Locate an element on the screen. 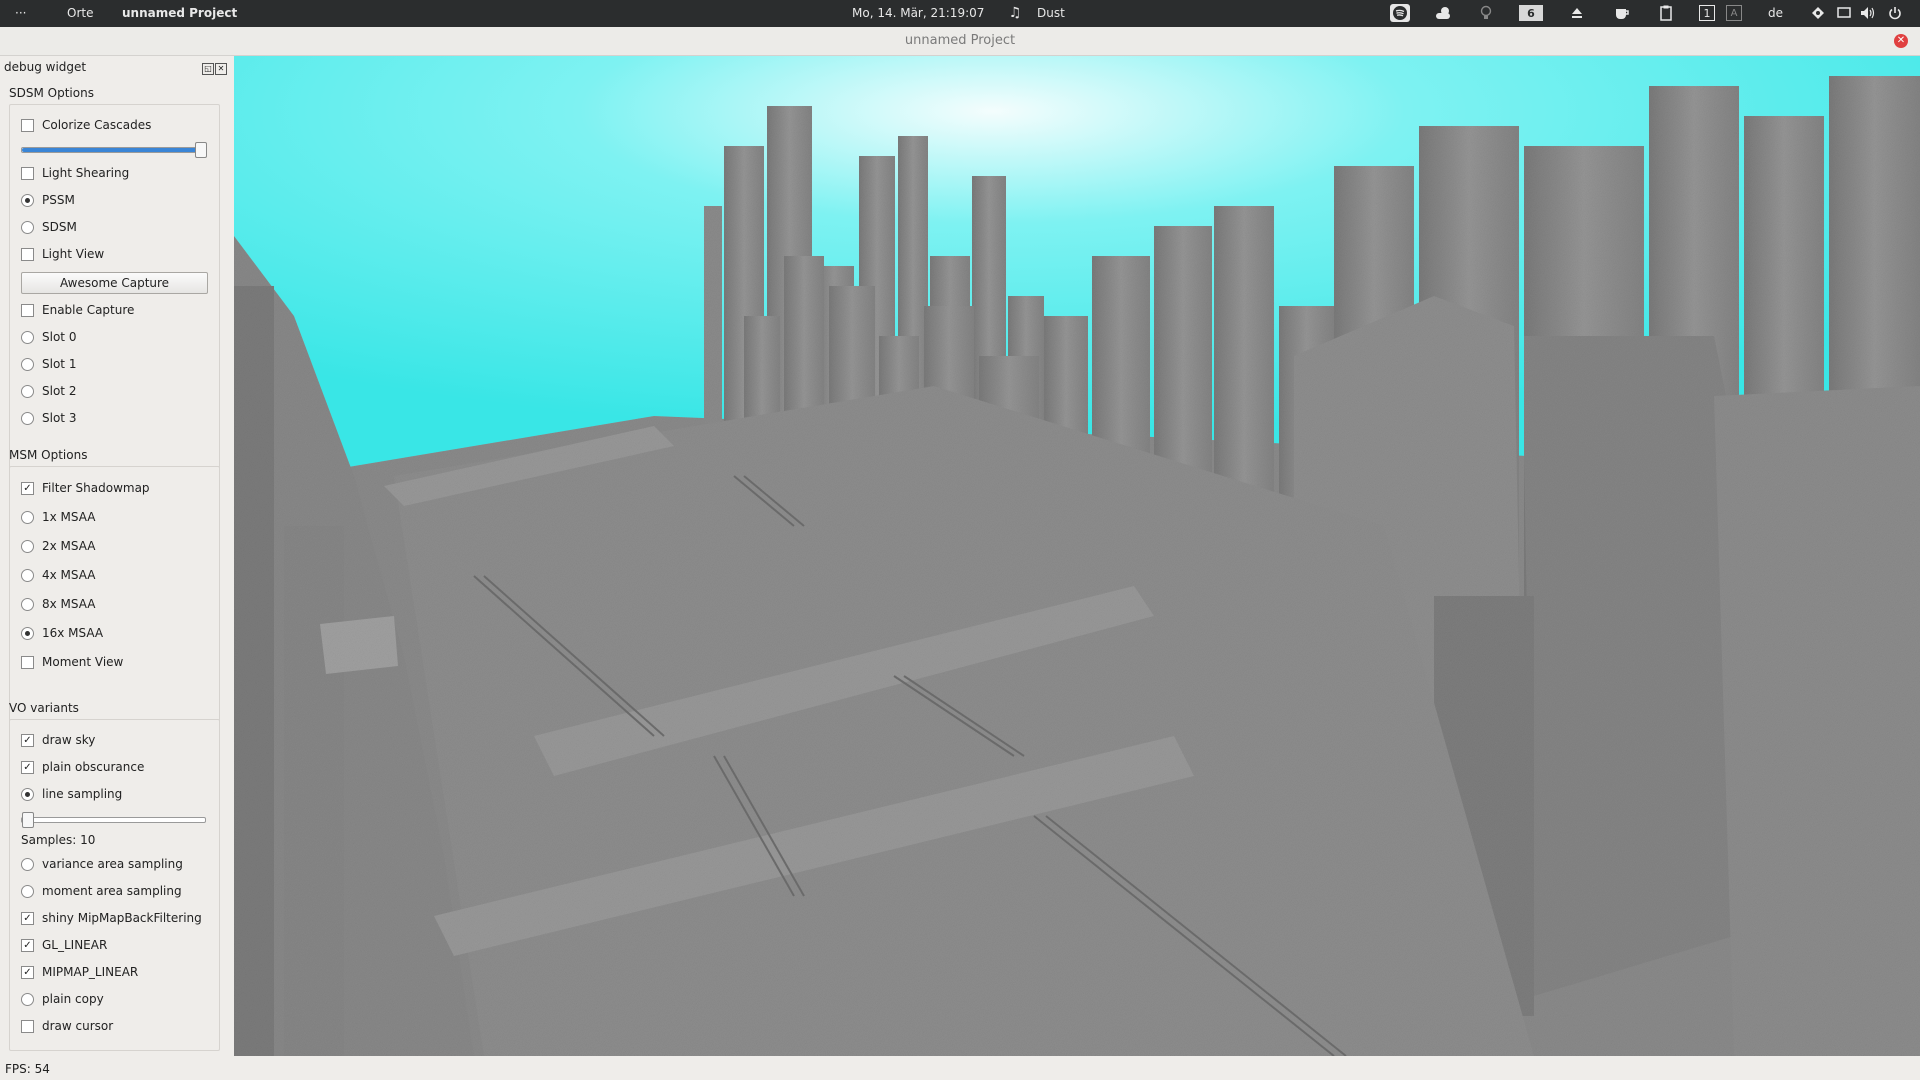 Image resolution: width=1920 pixels, height=1080 pixels. desktop-indicator: 1 is located at coordinates (1707, 13).